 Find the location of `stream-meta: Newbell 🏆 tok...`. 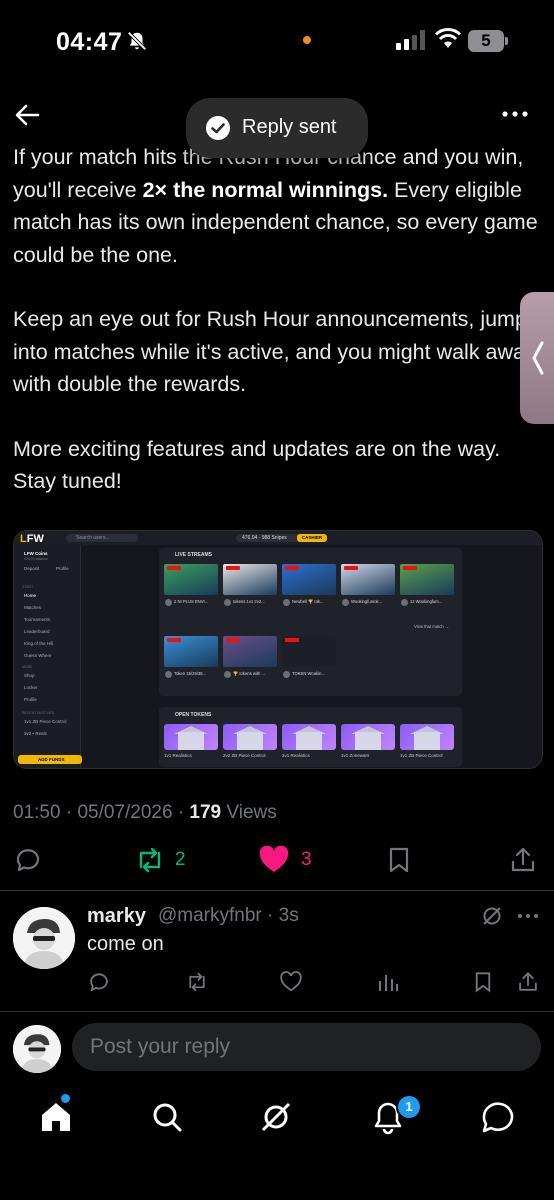

stream-meta: Newbell 🏆 tok... is located at coordinates (309, 608).